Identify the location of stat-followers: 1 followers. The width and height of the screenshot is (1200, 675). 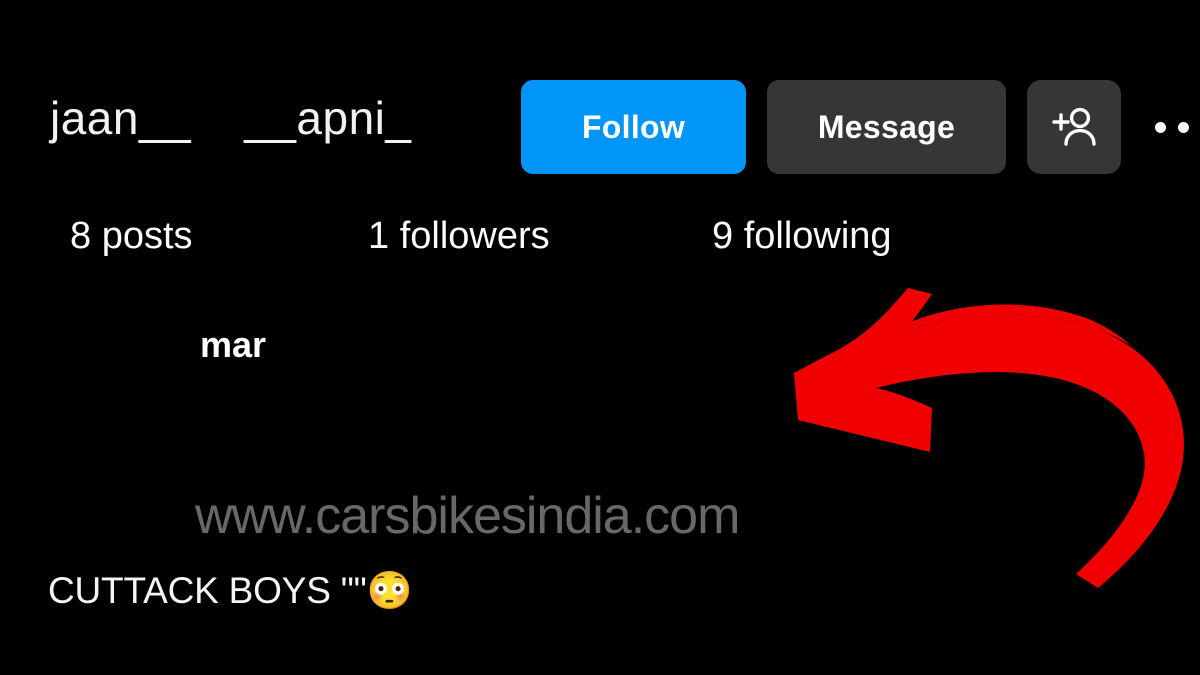
(459, 236).